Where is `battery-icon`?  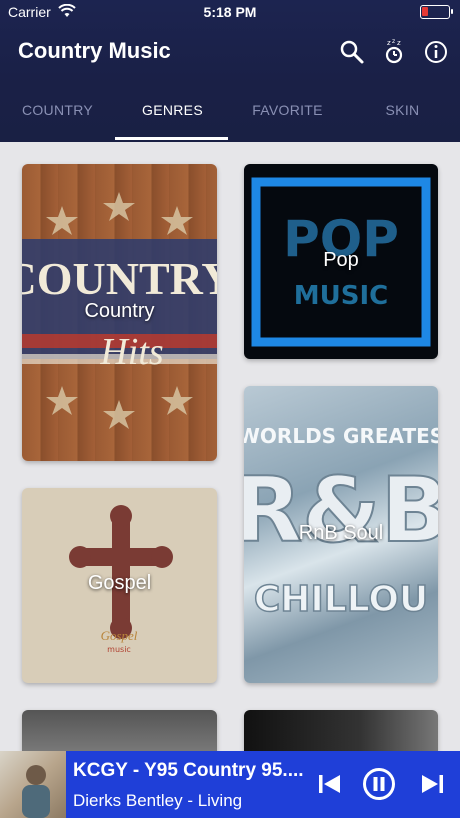
battery-icon is located at coordinates (436, 12).